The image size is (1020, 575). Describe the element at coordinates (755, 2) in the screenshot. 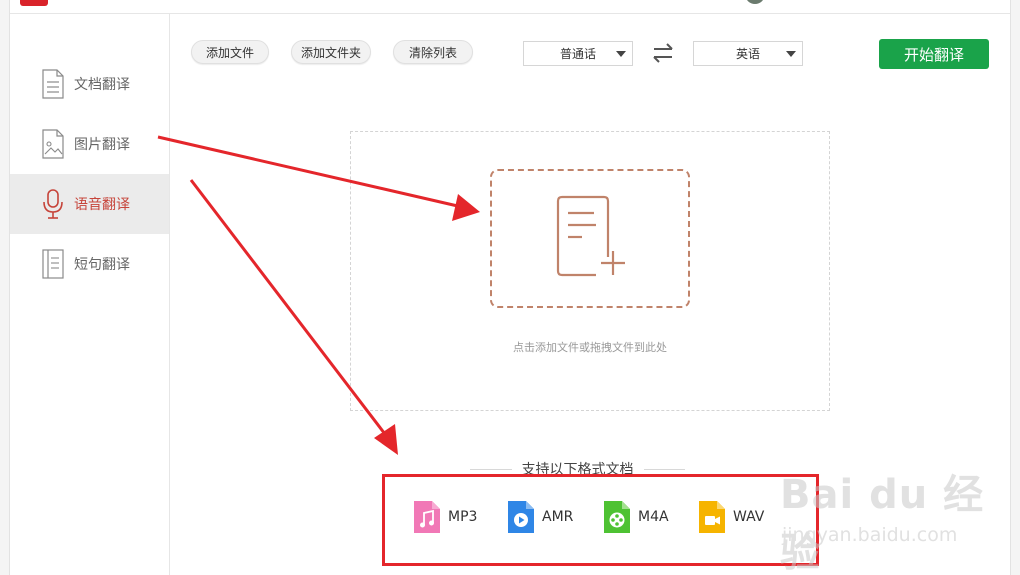

I see `avatar` at that location.